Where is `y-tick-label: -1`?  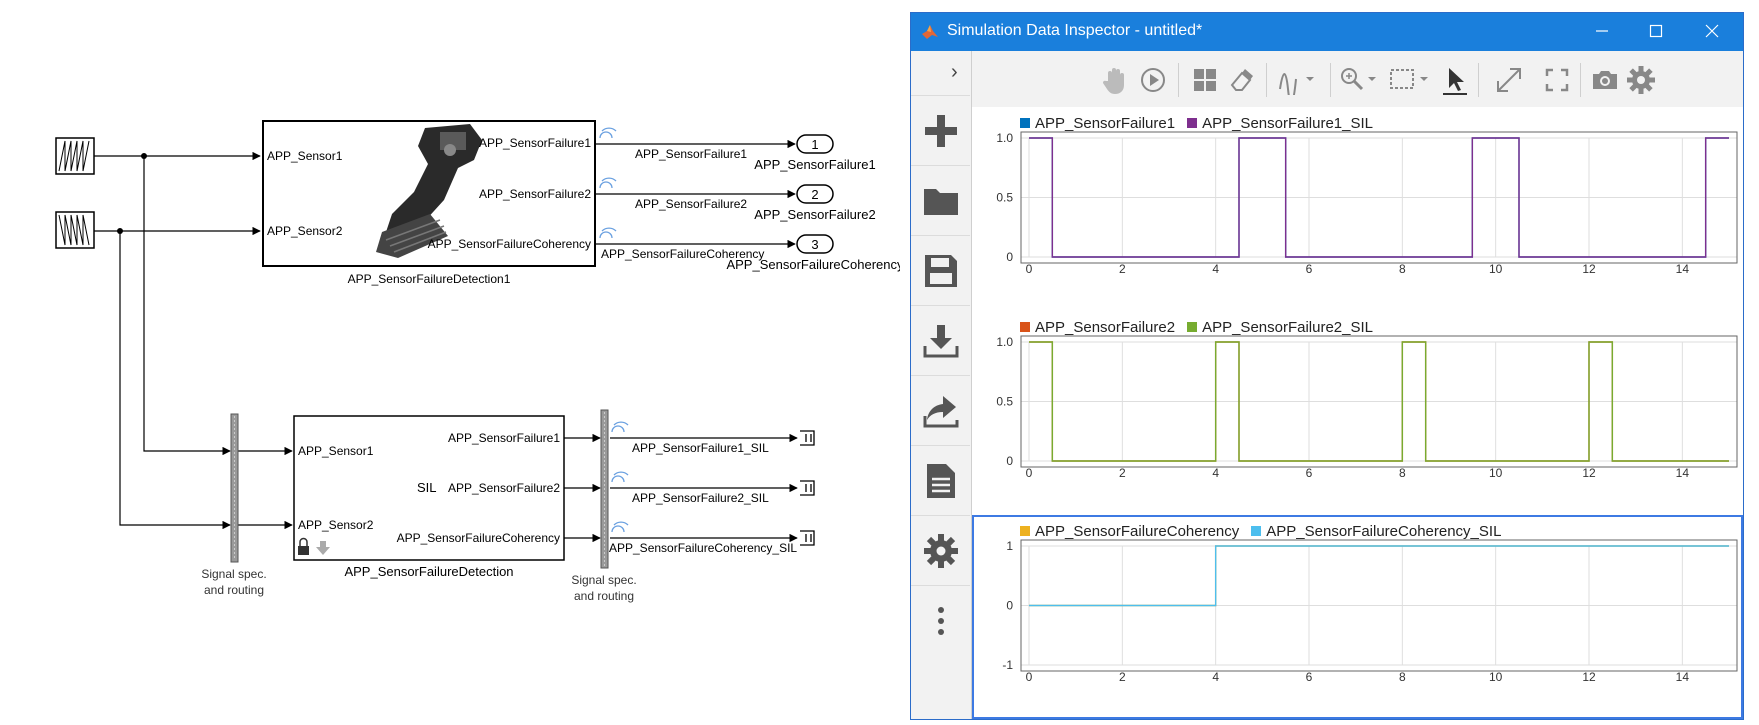
y-tick-label: -1 is located at coordinates (1007, 665).